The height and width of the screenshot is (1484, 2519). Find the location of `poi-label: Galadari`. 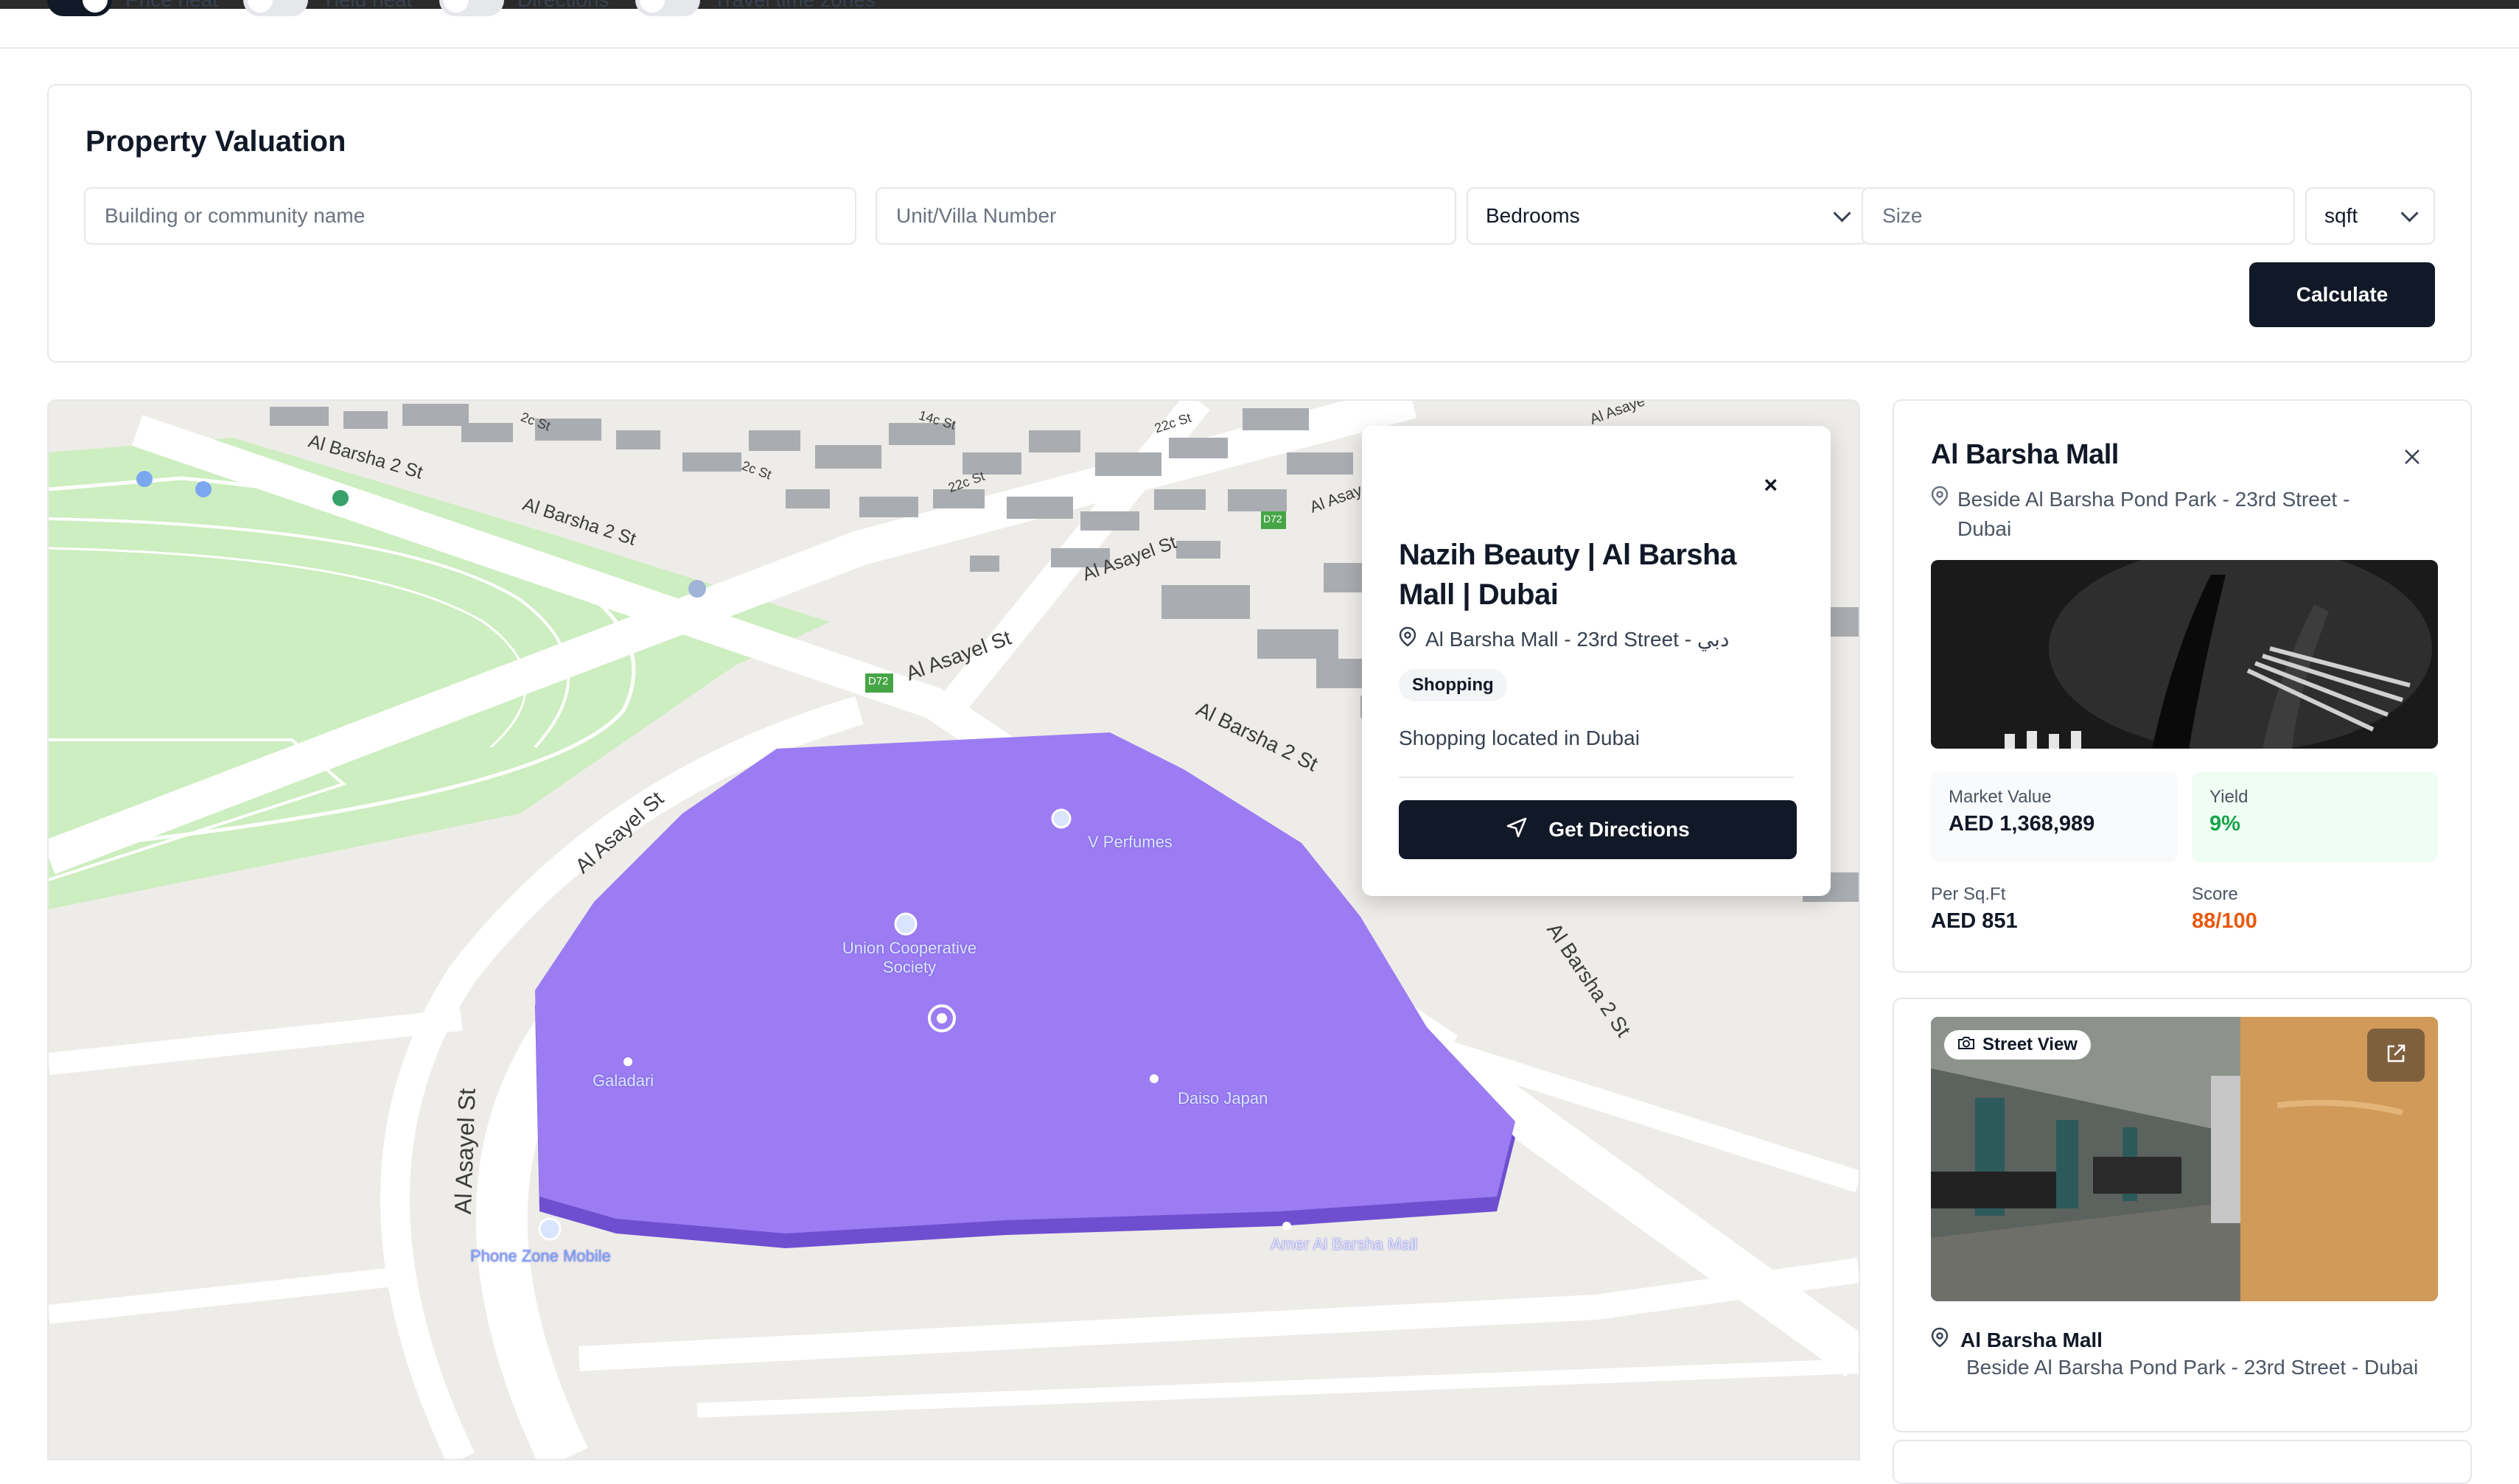

poi-label: Galadari is located at coordinates (623, 1081).